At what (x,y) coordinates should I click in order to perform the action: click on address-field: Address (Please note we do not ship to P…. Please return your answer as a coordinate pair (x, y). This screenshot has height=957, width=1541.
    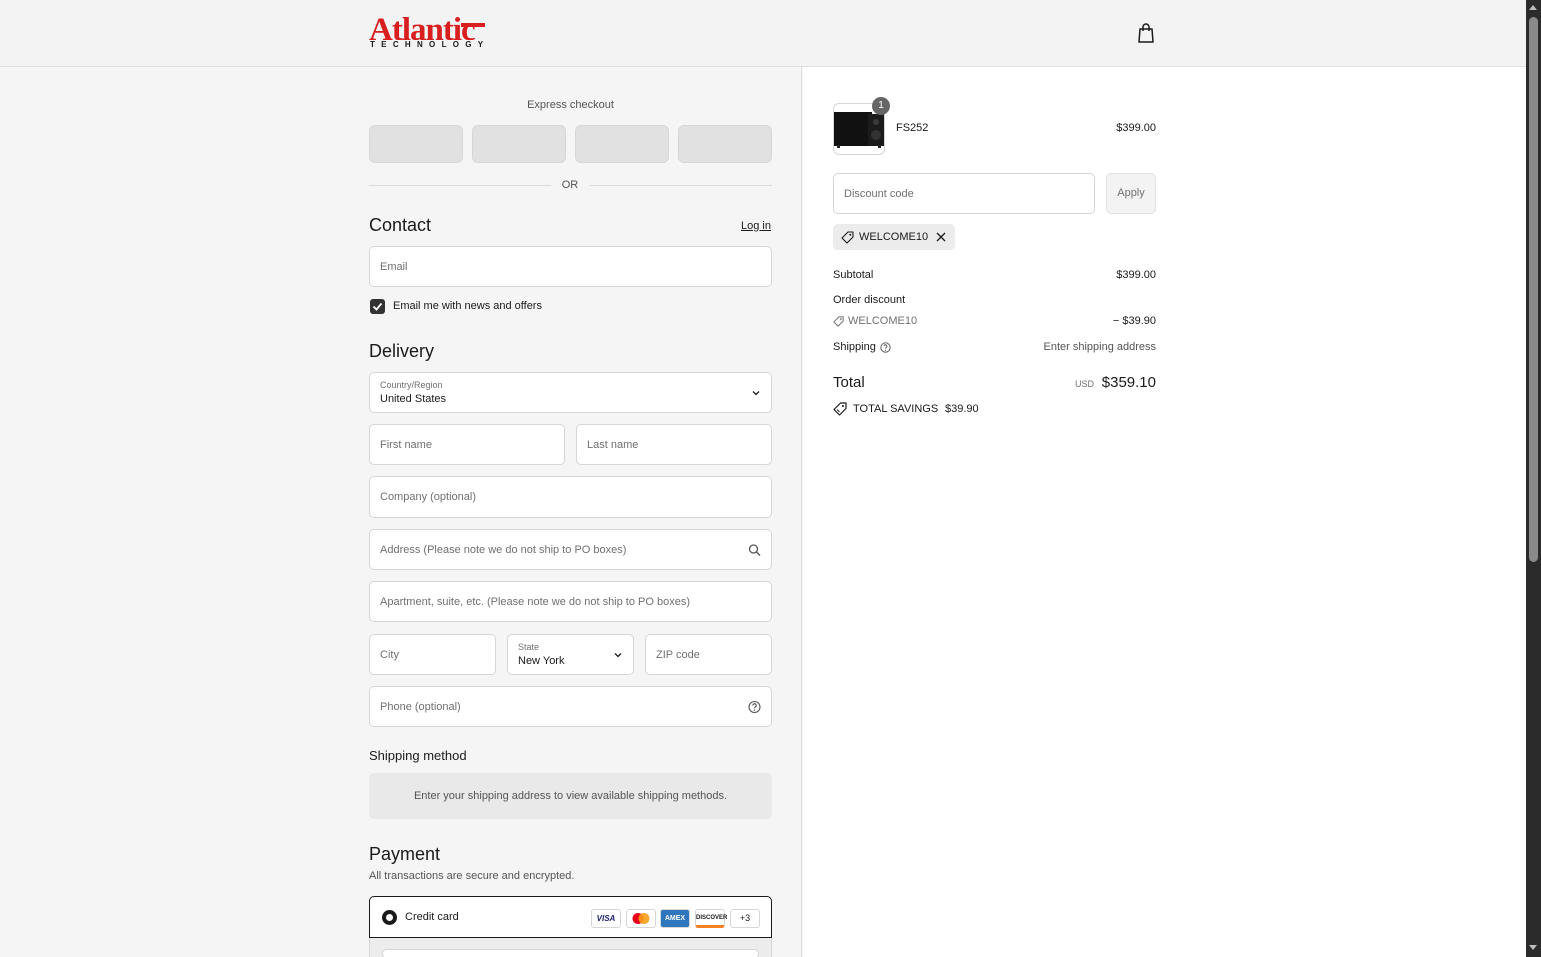
    Looking at the image, I should click on (570, 549).